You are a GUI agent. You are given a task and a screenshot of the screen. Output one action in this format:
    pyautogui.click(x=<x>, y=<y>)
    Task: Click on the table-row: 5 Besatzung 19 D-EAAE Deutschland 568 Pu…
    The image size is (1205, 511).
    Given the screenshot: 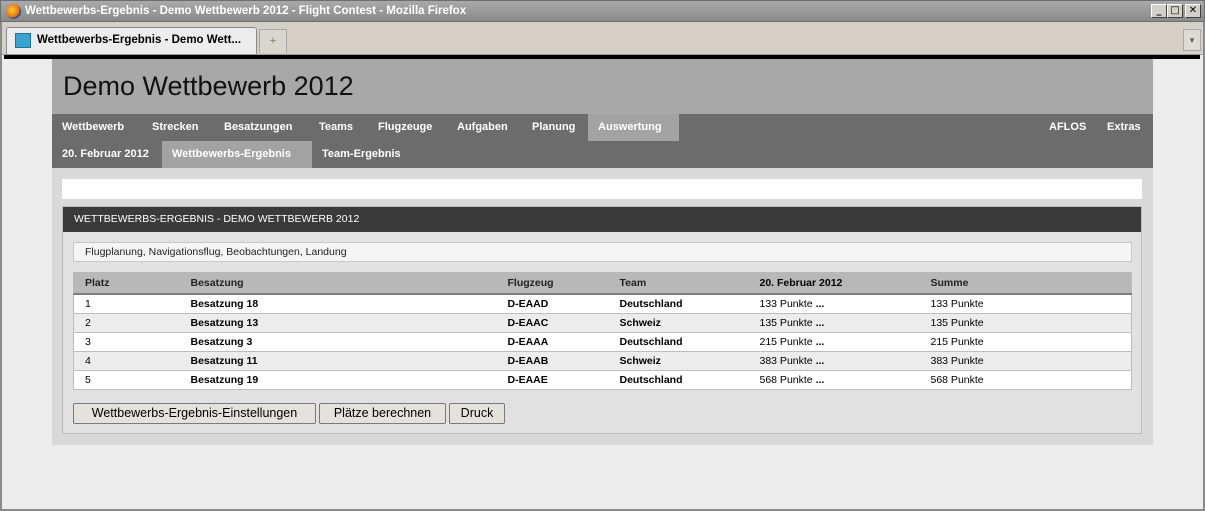 What is the action you would take?
    pyautogui.click(x=602, y=380)
    